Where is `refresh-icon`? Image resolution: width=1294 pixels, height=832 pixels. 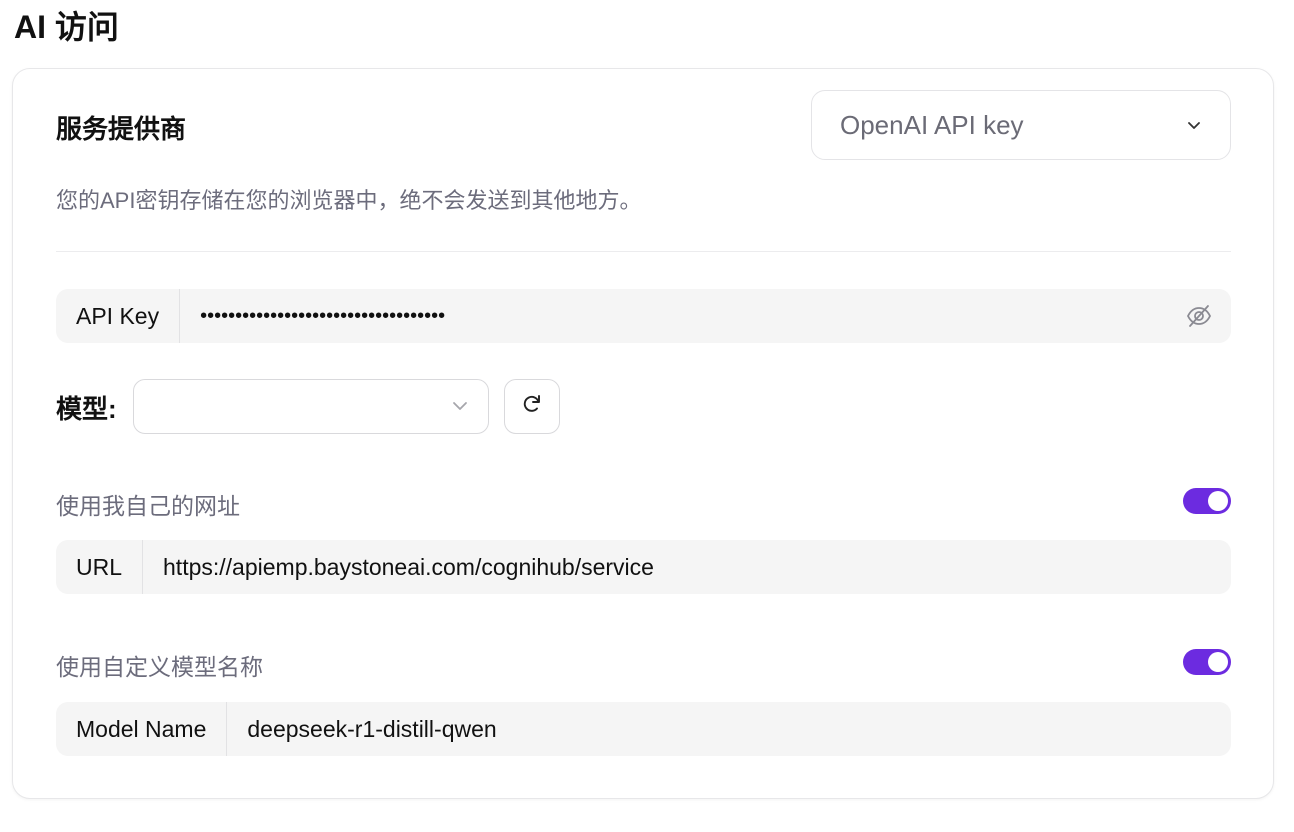 refresh-icon is located at coordinates (532, 406).